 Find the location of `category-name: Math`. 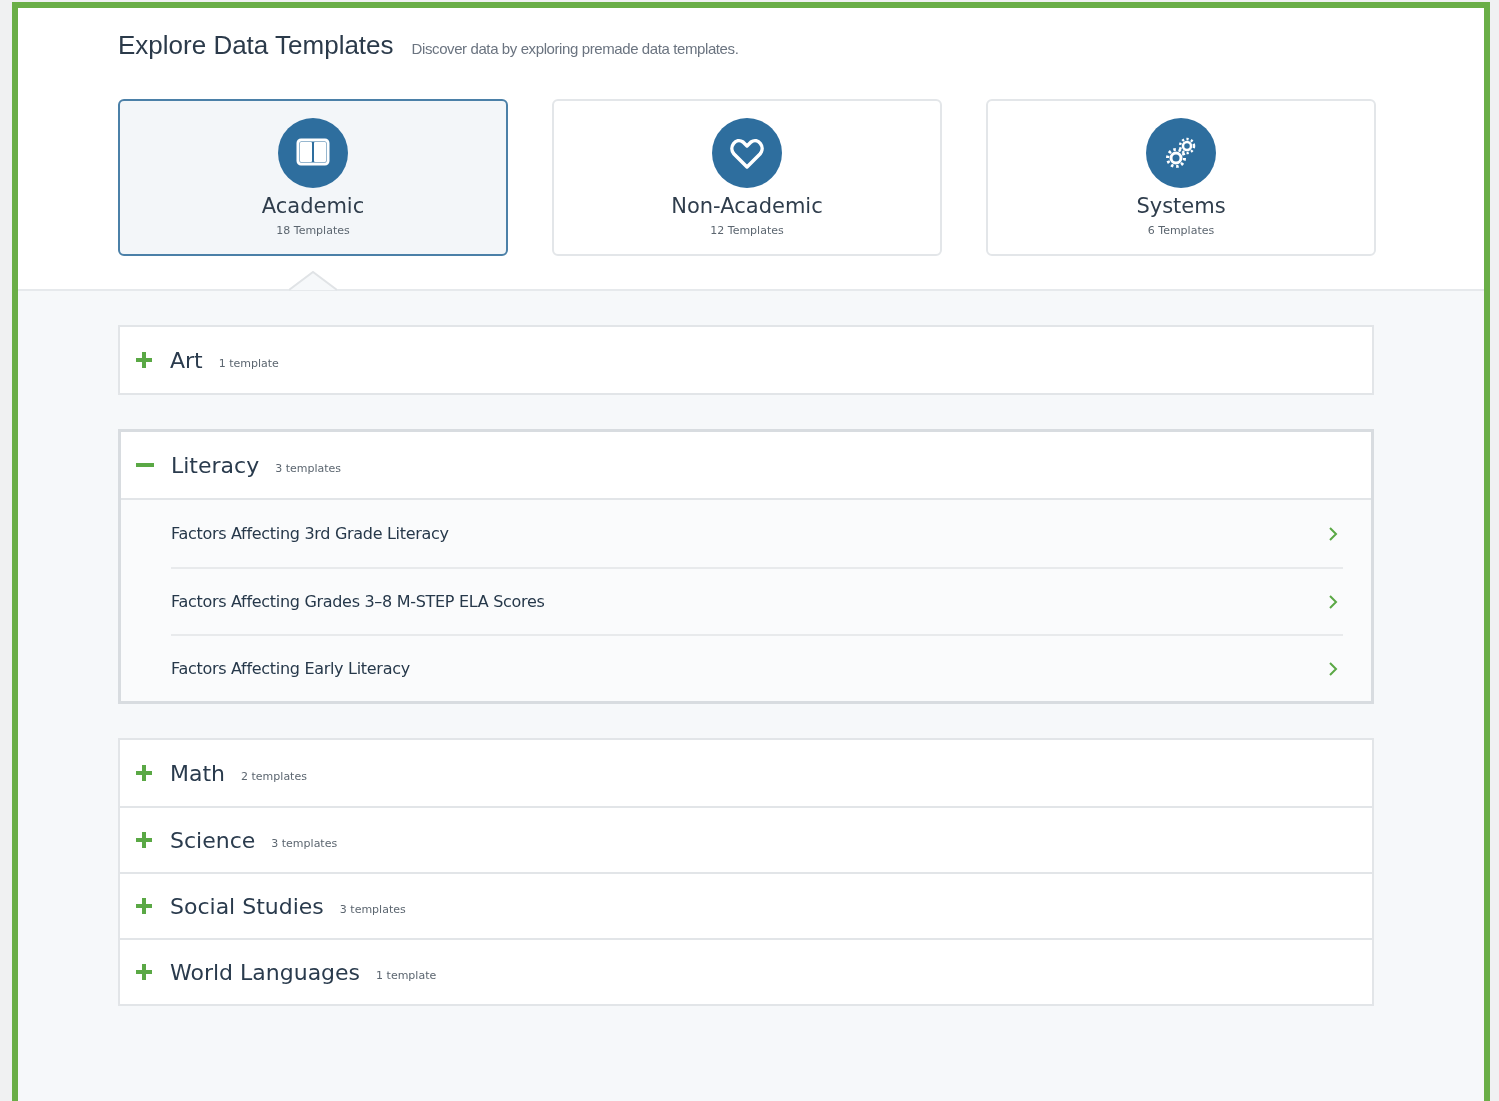

category-name: Math is located at coordinates (198, 773).